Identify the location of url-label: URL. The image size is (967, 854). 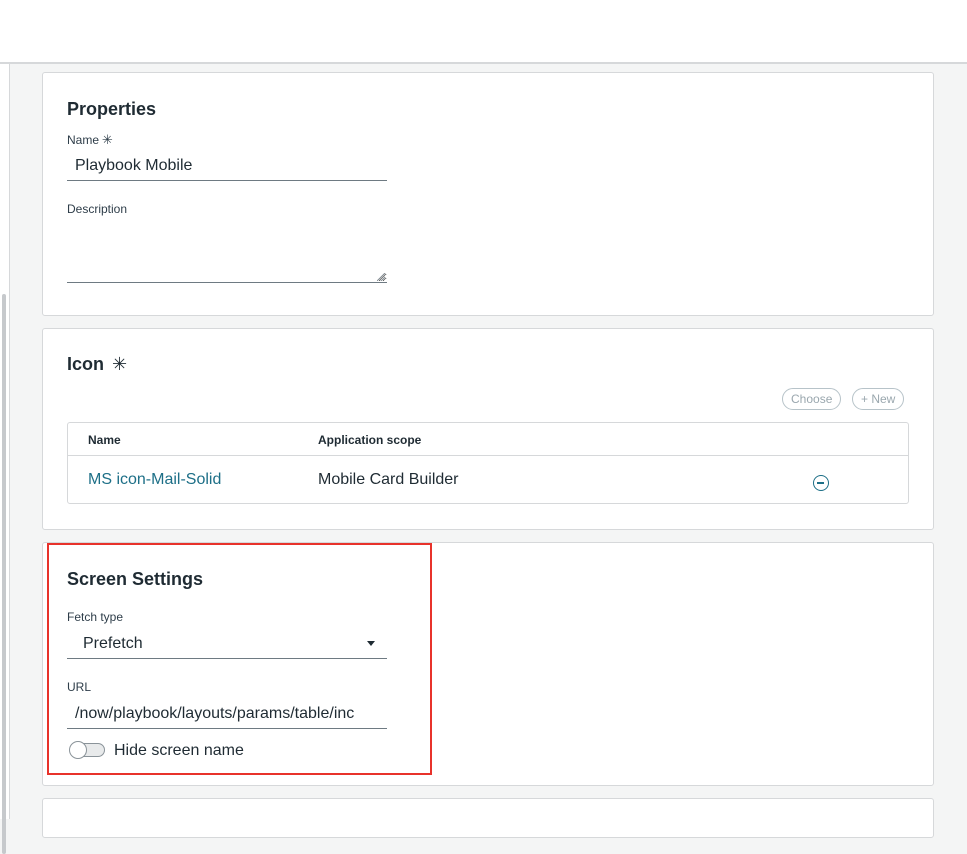
(79, 687).